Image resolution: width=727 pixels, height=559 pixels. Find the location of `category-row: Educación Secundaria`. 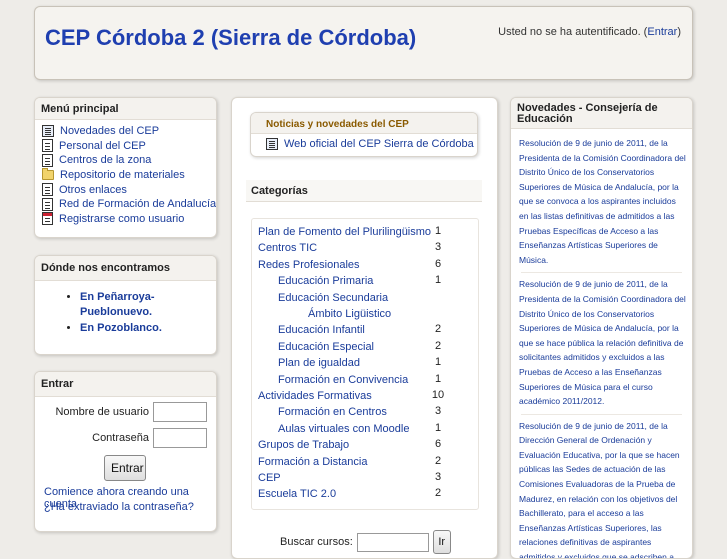

category-row: Educación Secundaria is located at coordinates (333, 298).